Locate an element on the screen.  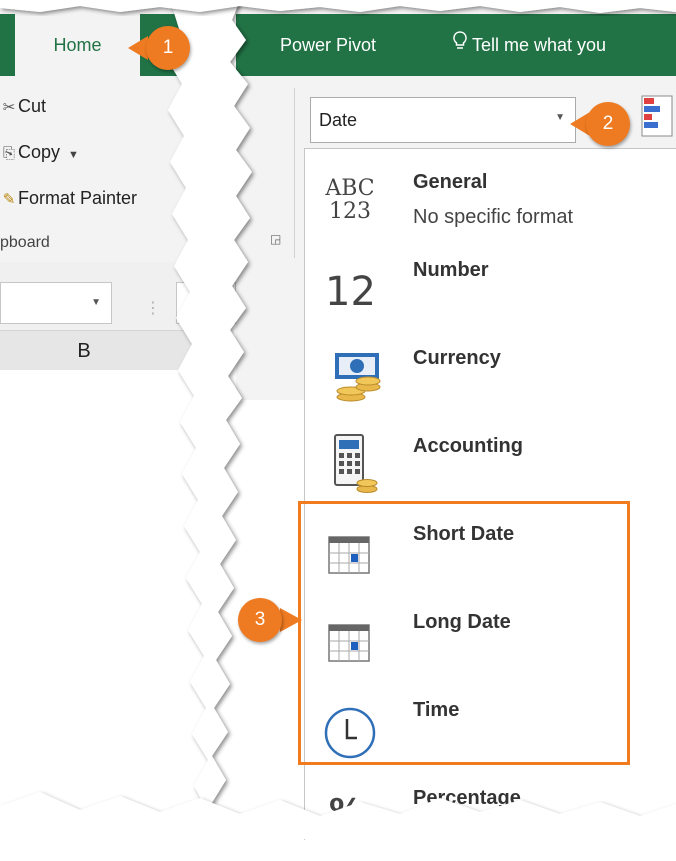
scissors-icon: ✂ is located at coordinates (9, 107).